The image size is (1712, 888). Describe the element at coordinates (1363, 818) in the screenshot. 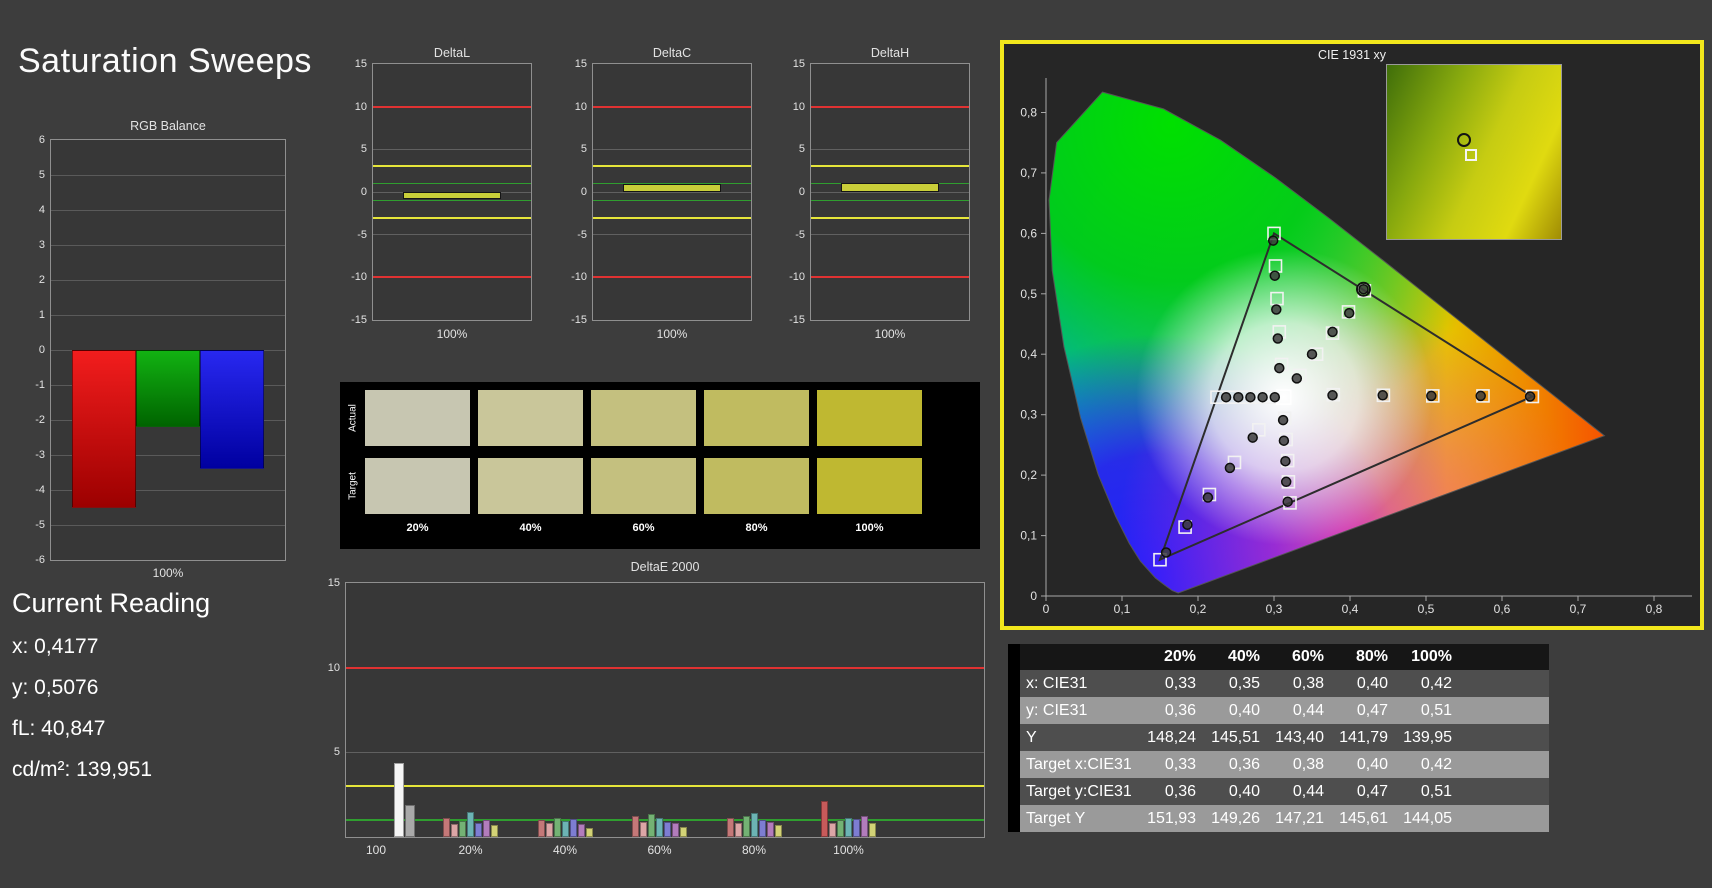

I see `table-cell: 145,61` at that location.